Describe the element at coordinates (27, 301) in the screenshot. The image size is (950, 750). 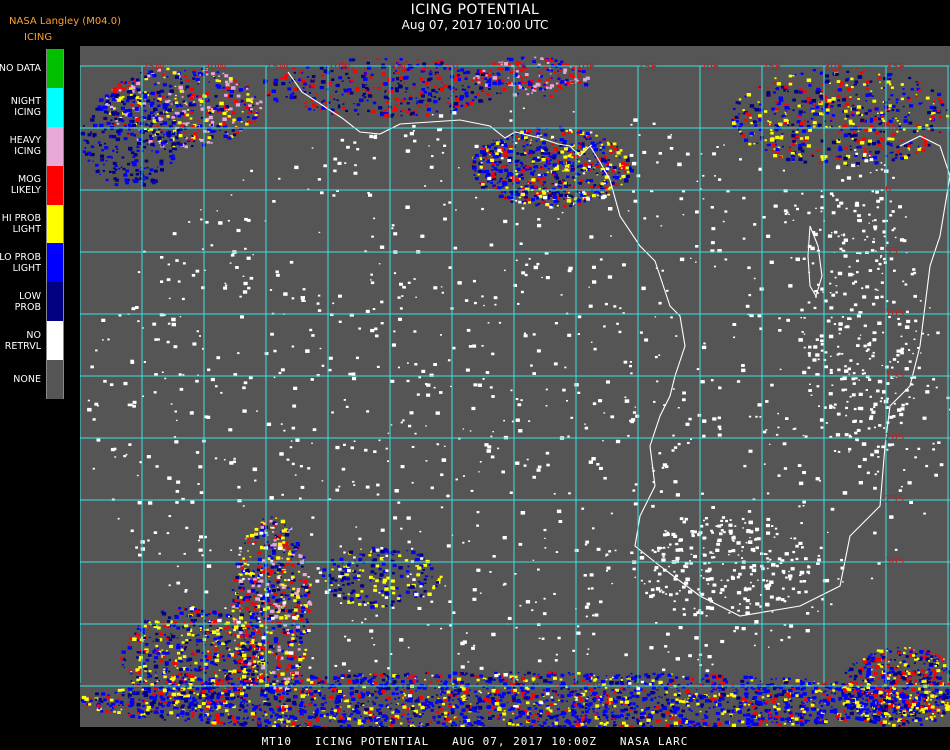
I see `legend-item-label: LOW PROB` at that location.